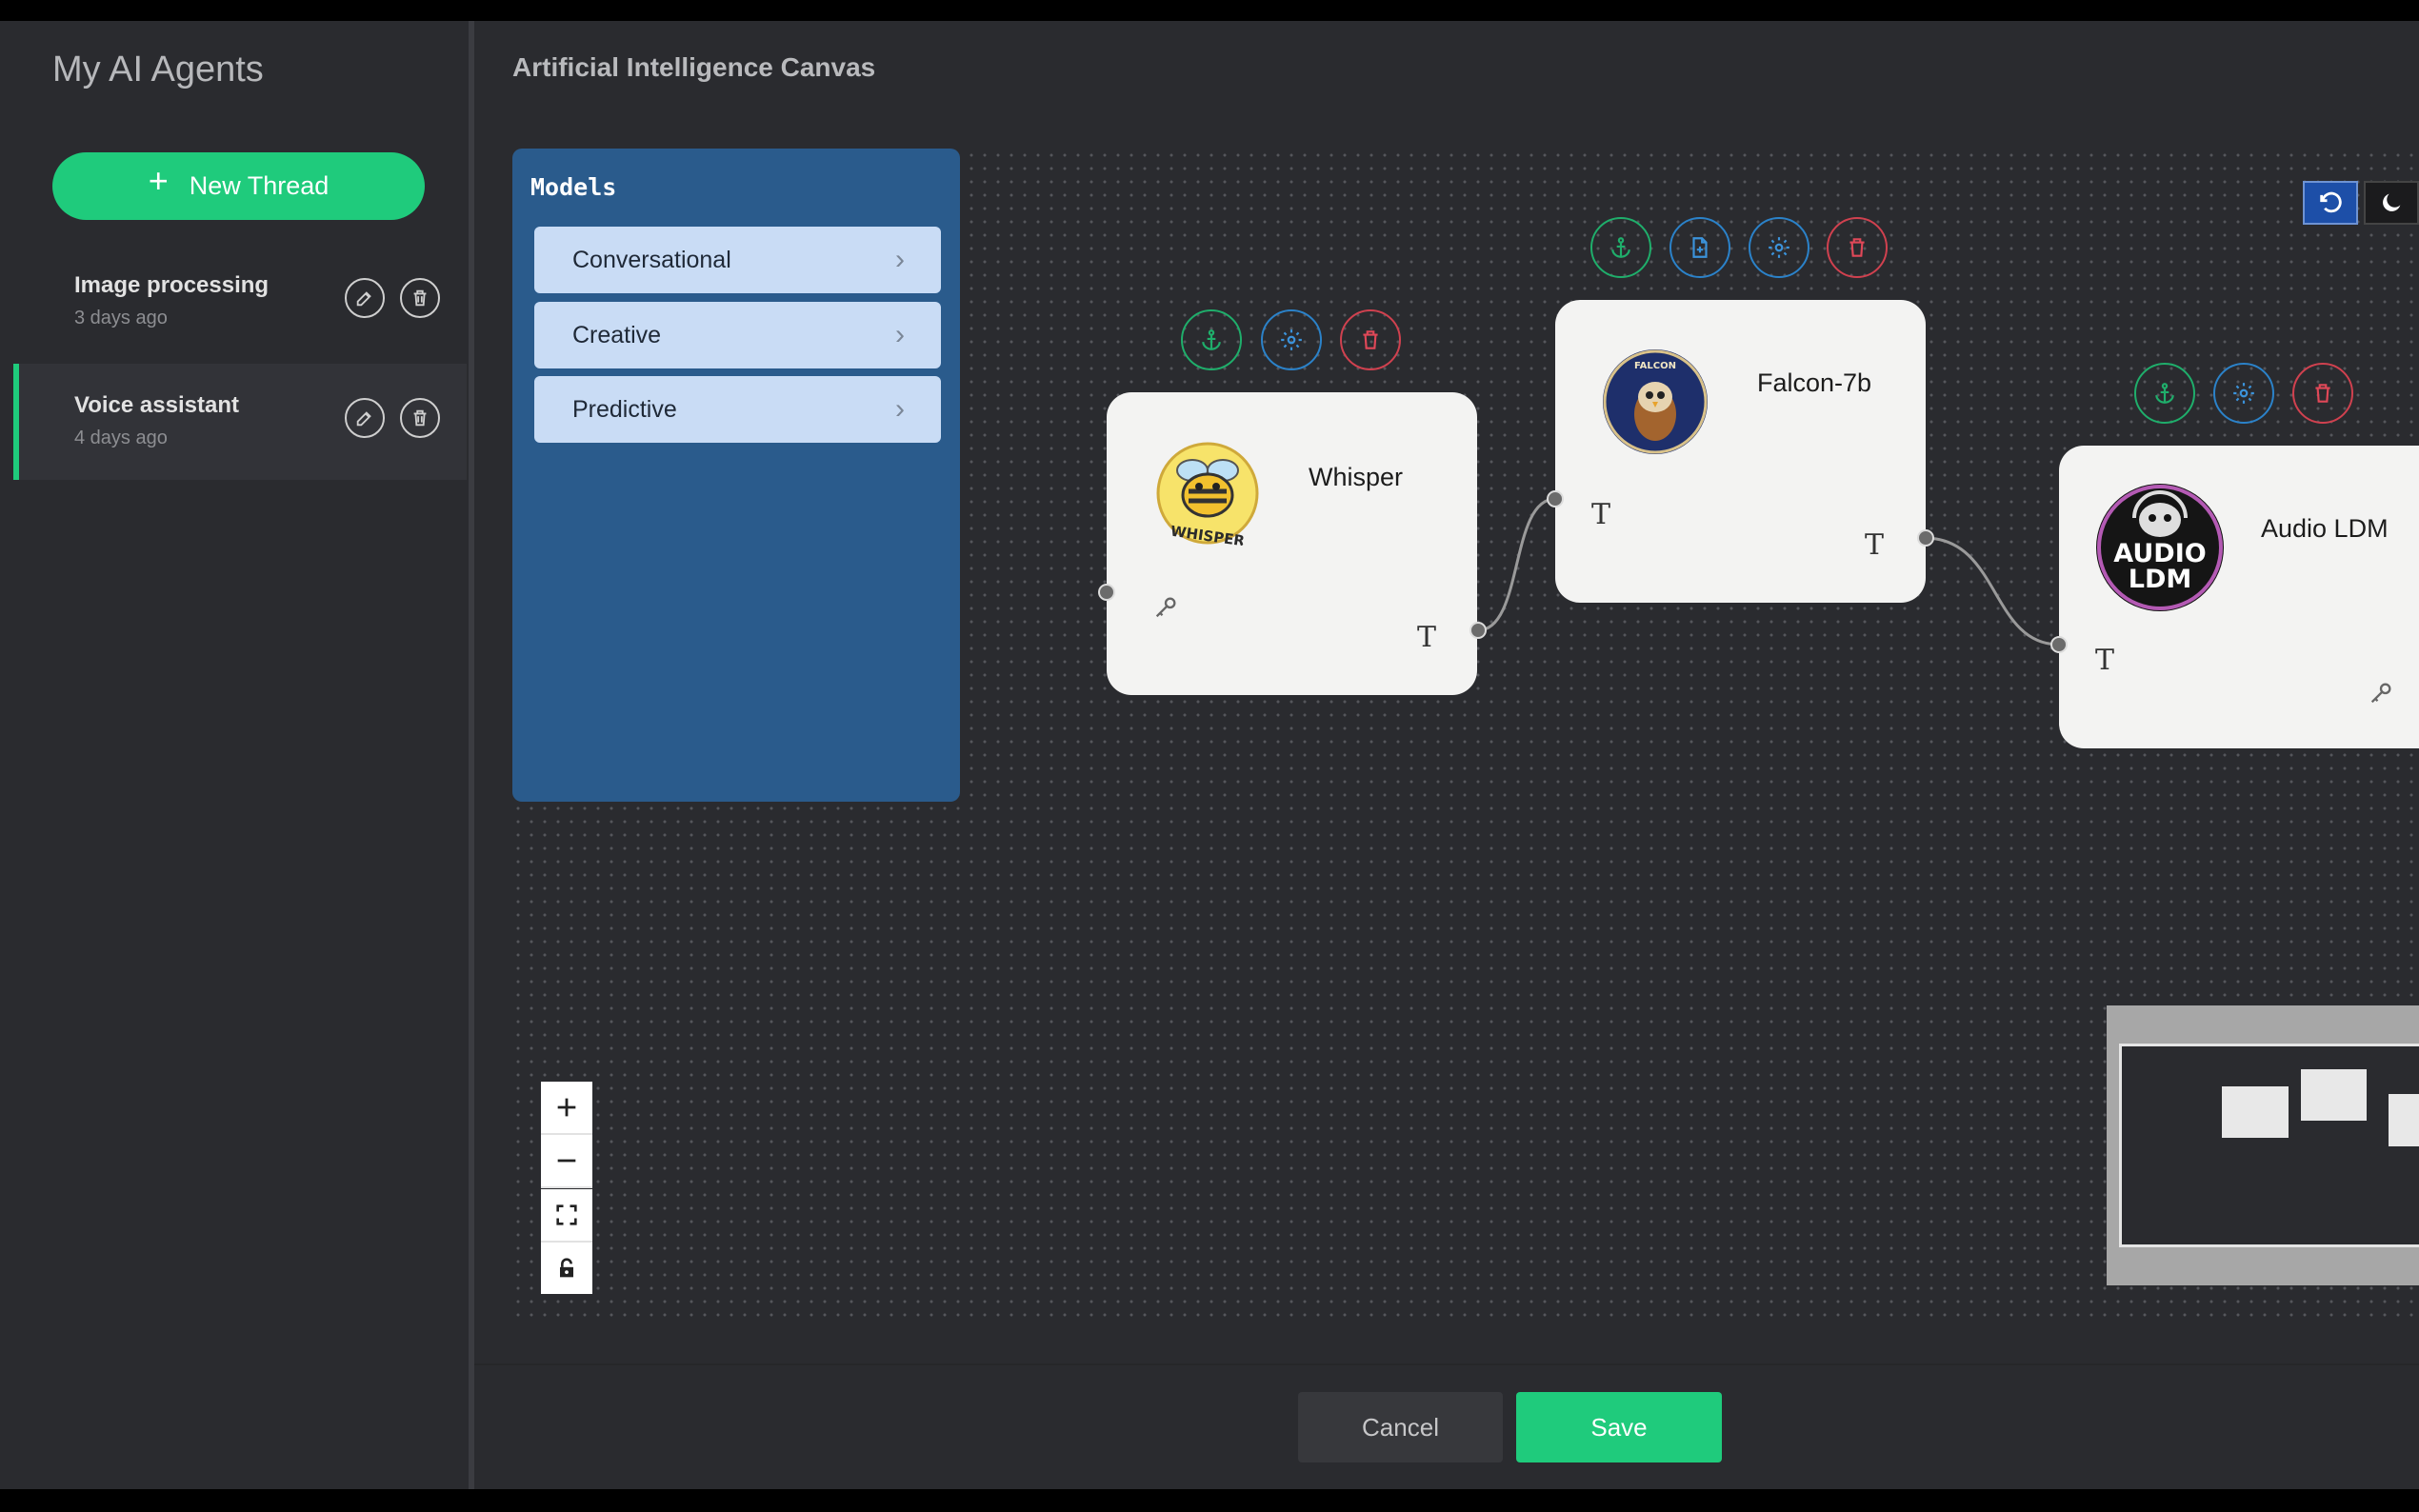 The width and height of the screenshot is (2419, 1512). What do you see at coordinates (1400, 1427) in the screenshot?
I see `cancel-button: Cancel` at bounding box center [1400, 1427].